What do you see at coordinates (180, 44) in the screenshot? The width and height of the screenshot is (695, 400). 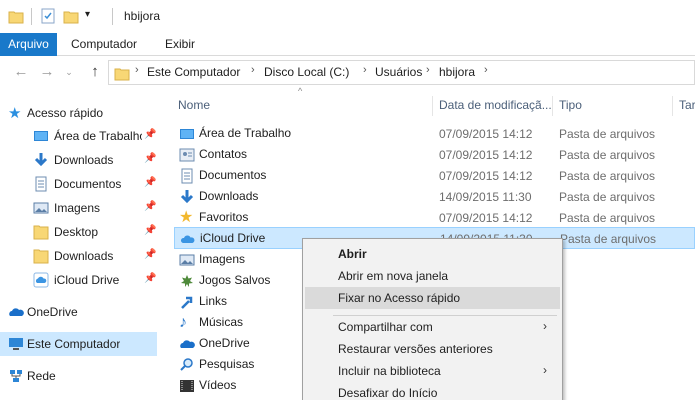 I see `tab-exibir: Exibir` at bounding box center [180, 44].